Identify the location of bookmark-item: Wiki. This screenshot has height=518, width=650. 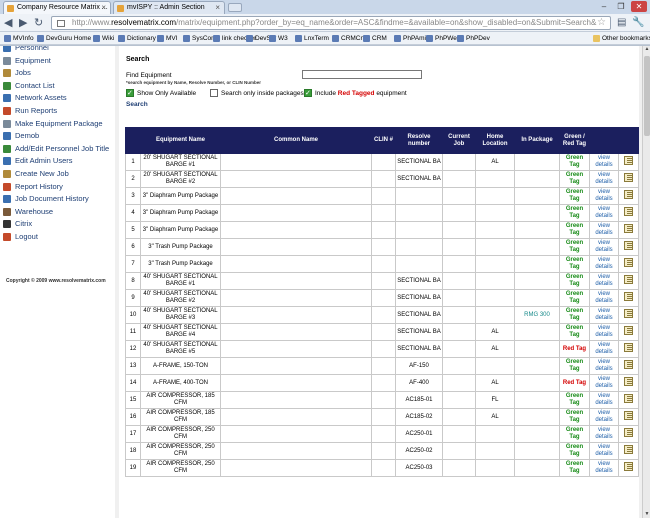
(103, 38).